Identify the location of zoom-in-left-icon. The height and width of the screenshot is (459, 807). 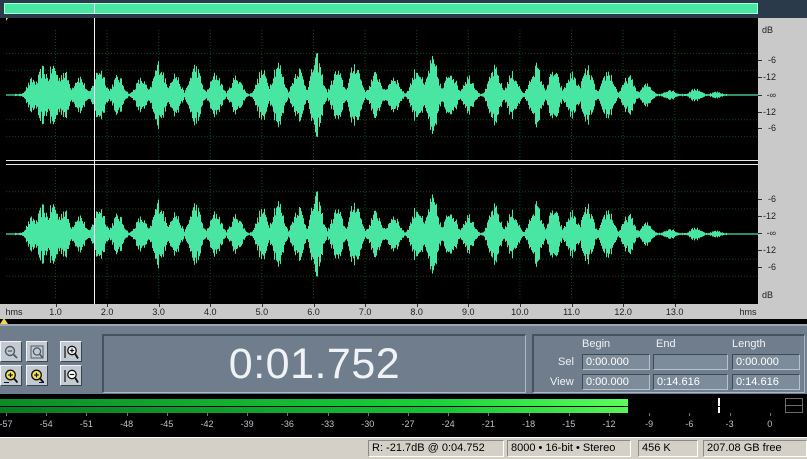
(11, 376).